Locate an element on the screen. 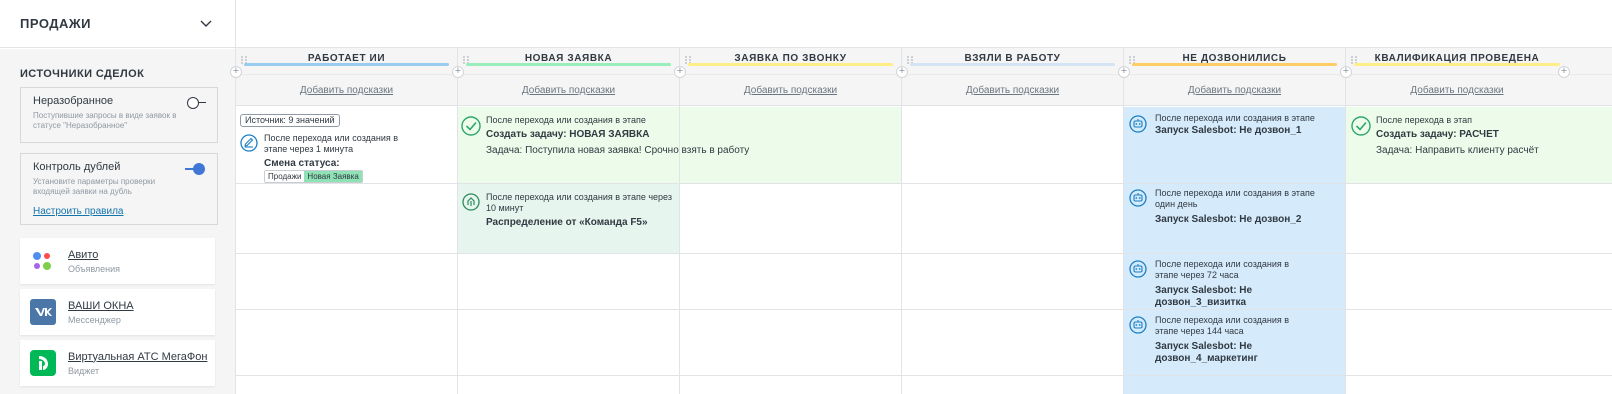 The width and height of the screenshot is (1612, 394). action-text: Создать задачу: НОВАЯ ЗАЯВКА is located at coordinates (568, 134).